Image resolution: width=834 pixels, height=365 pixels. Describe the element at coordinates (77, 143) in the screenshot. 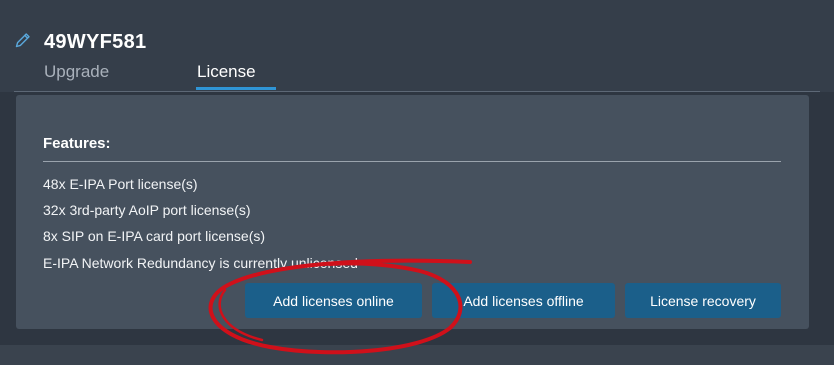

I see `features-title: Features:` at that location.